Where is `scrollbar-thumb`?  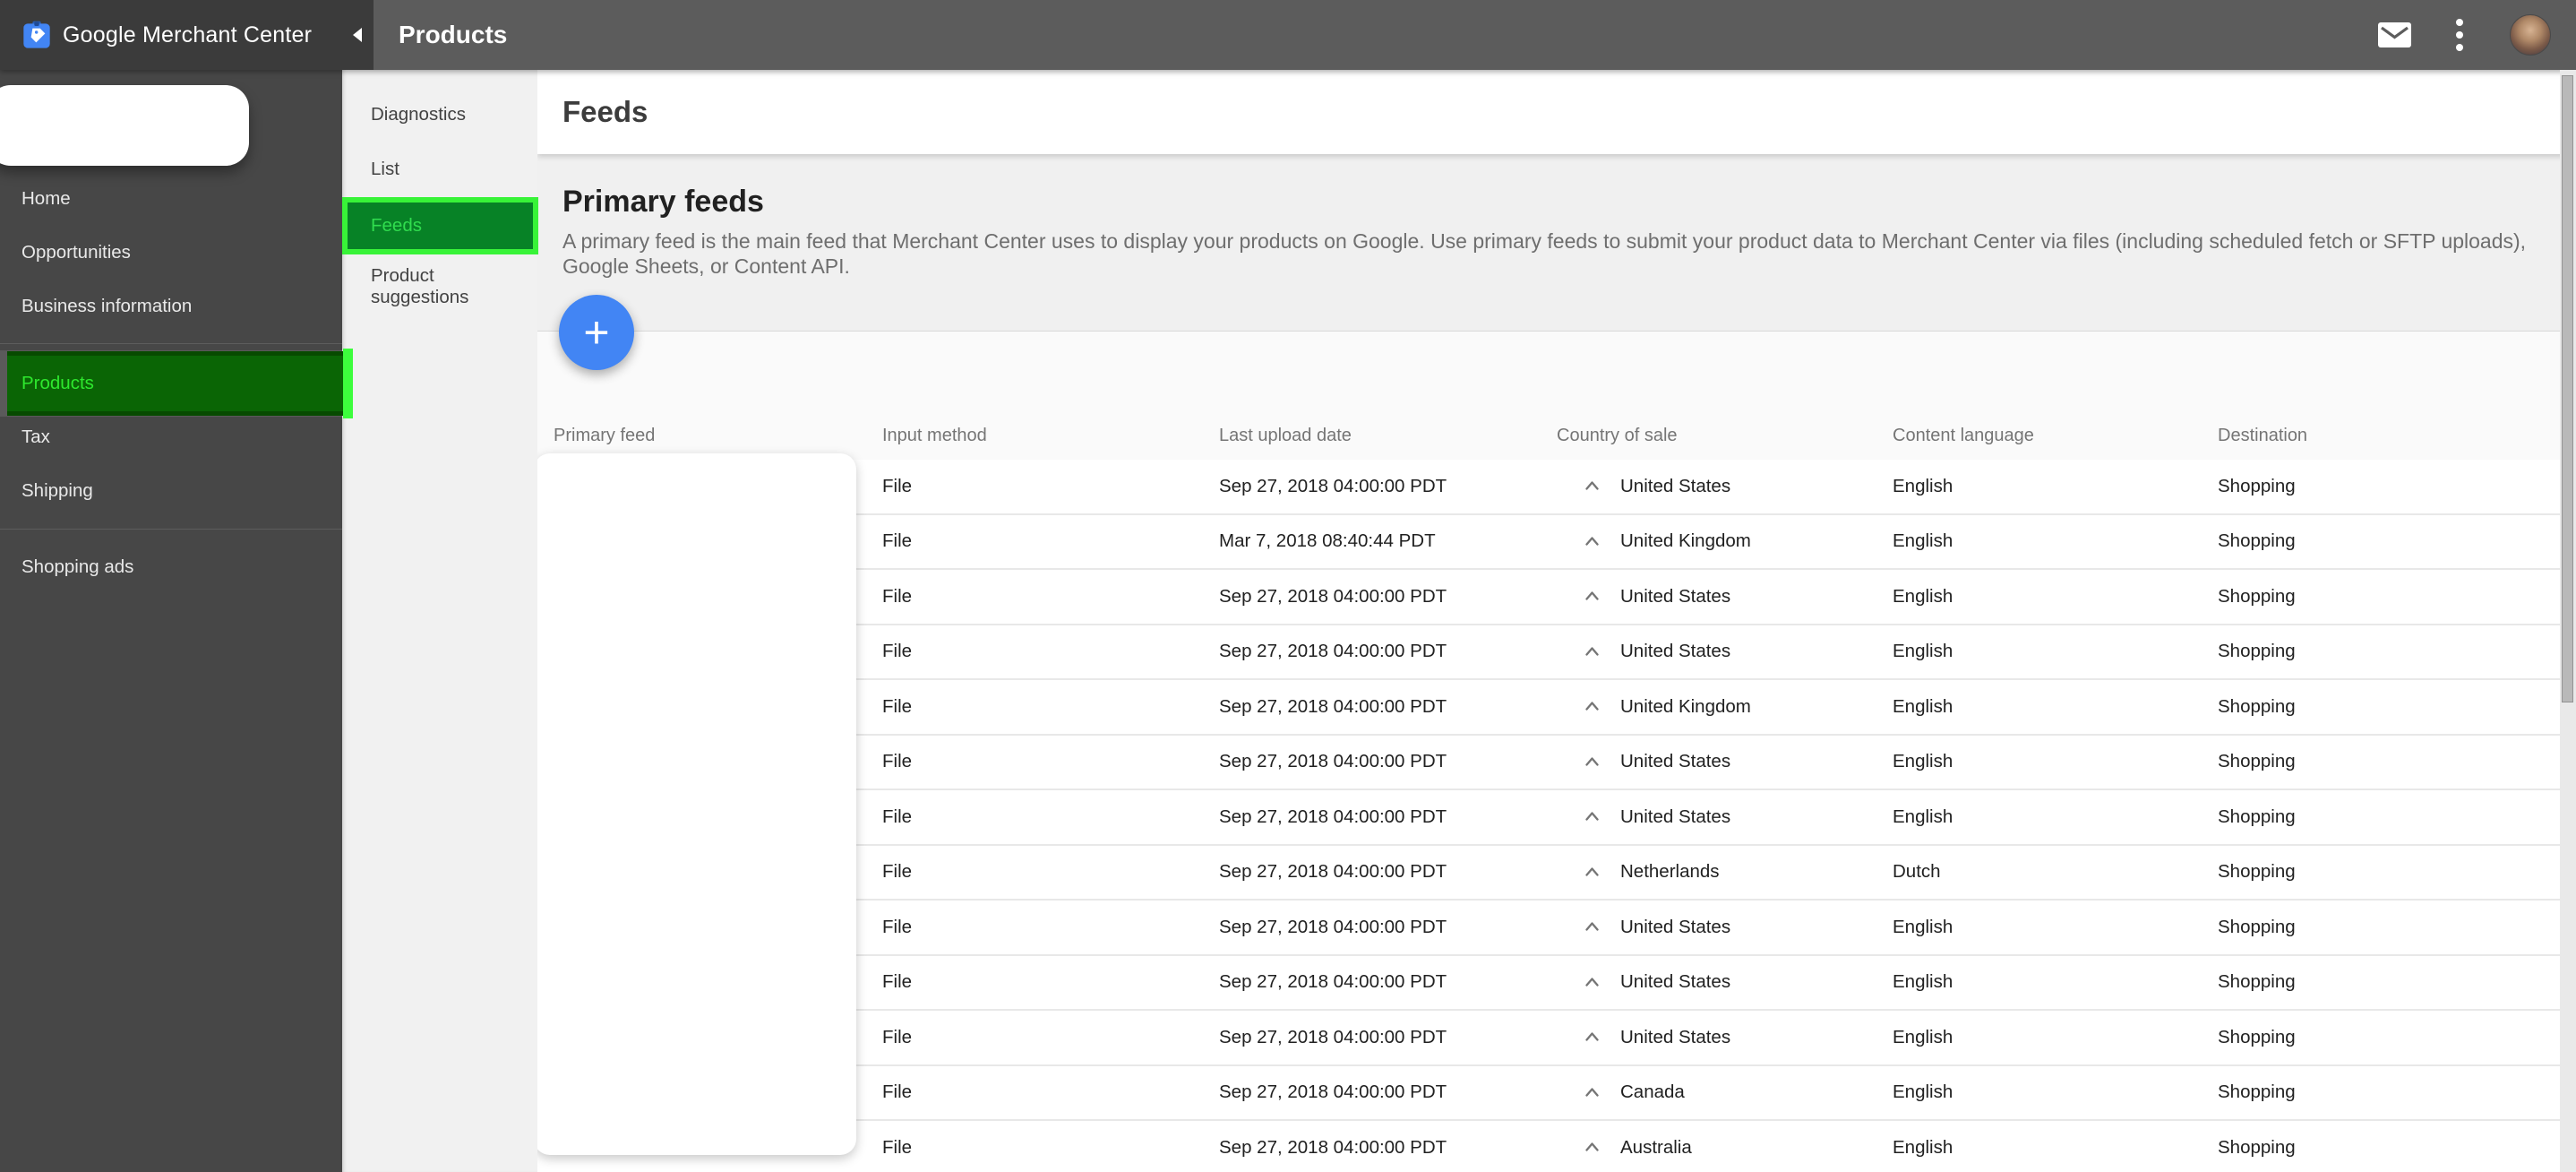 scrollbar-thumb is located at coordinates (2567, 388).